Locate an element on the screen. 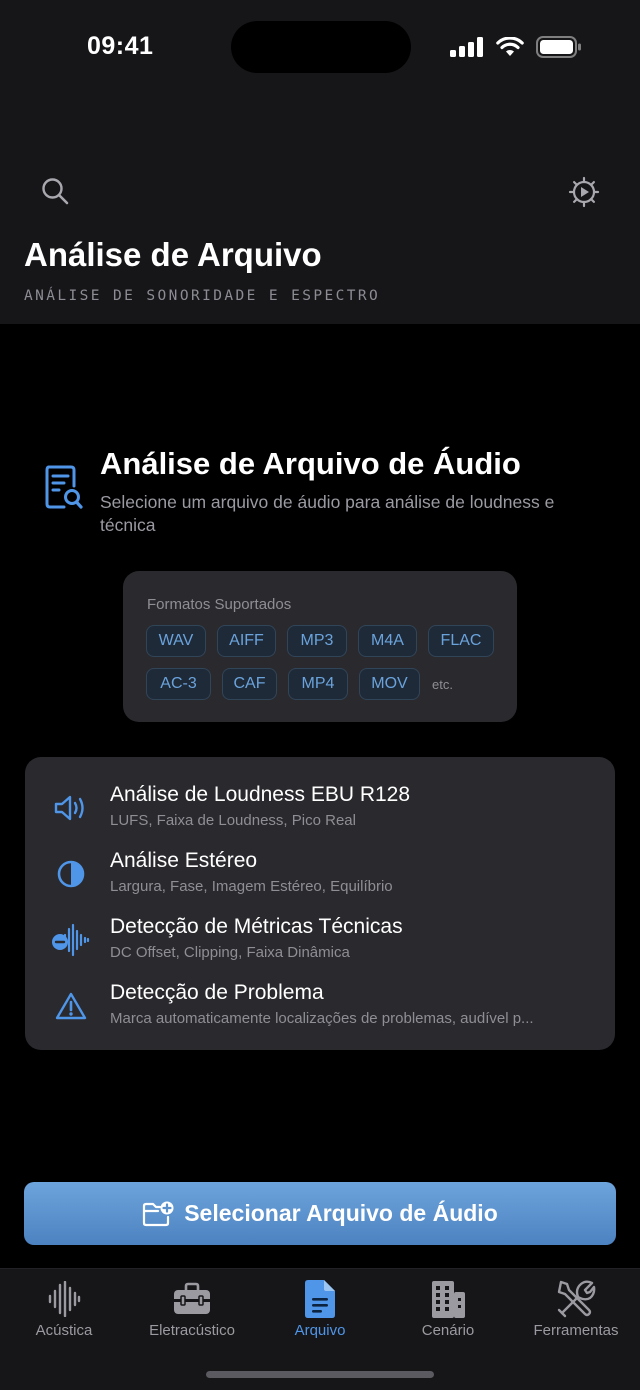 This screenshot has height=1390, width=640. feature-title: Detecção de Métricas Técnicas is located at coordinates (256, 926).